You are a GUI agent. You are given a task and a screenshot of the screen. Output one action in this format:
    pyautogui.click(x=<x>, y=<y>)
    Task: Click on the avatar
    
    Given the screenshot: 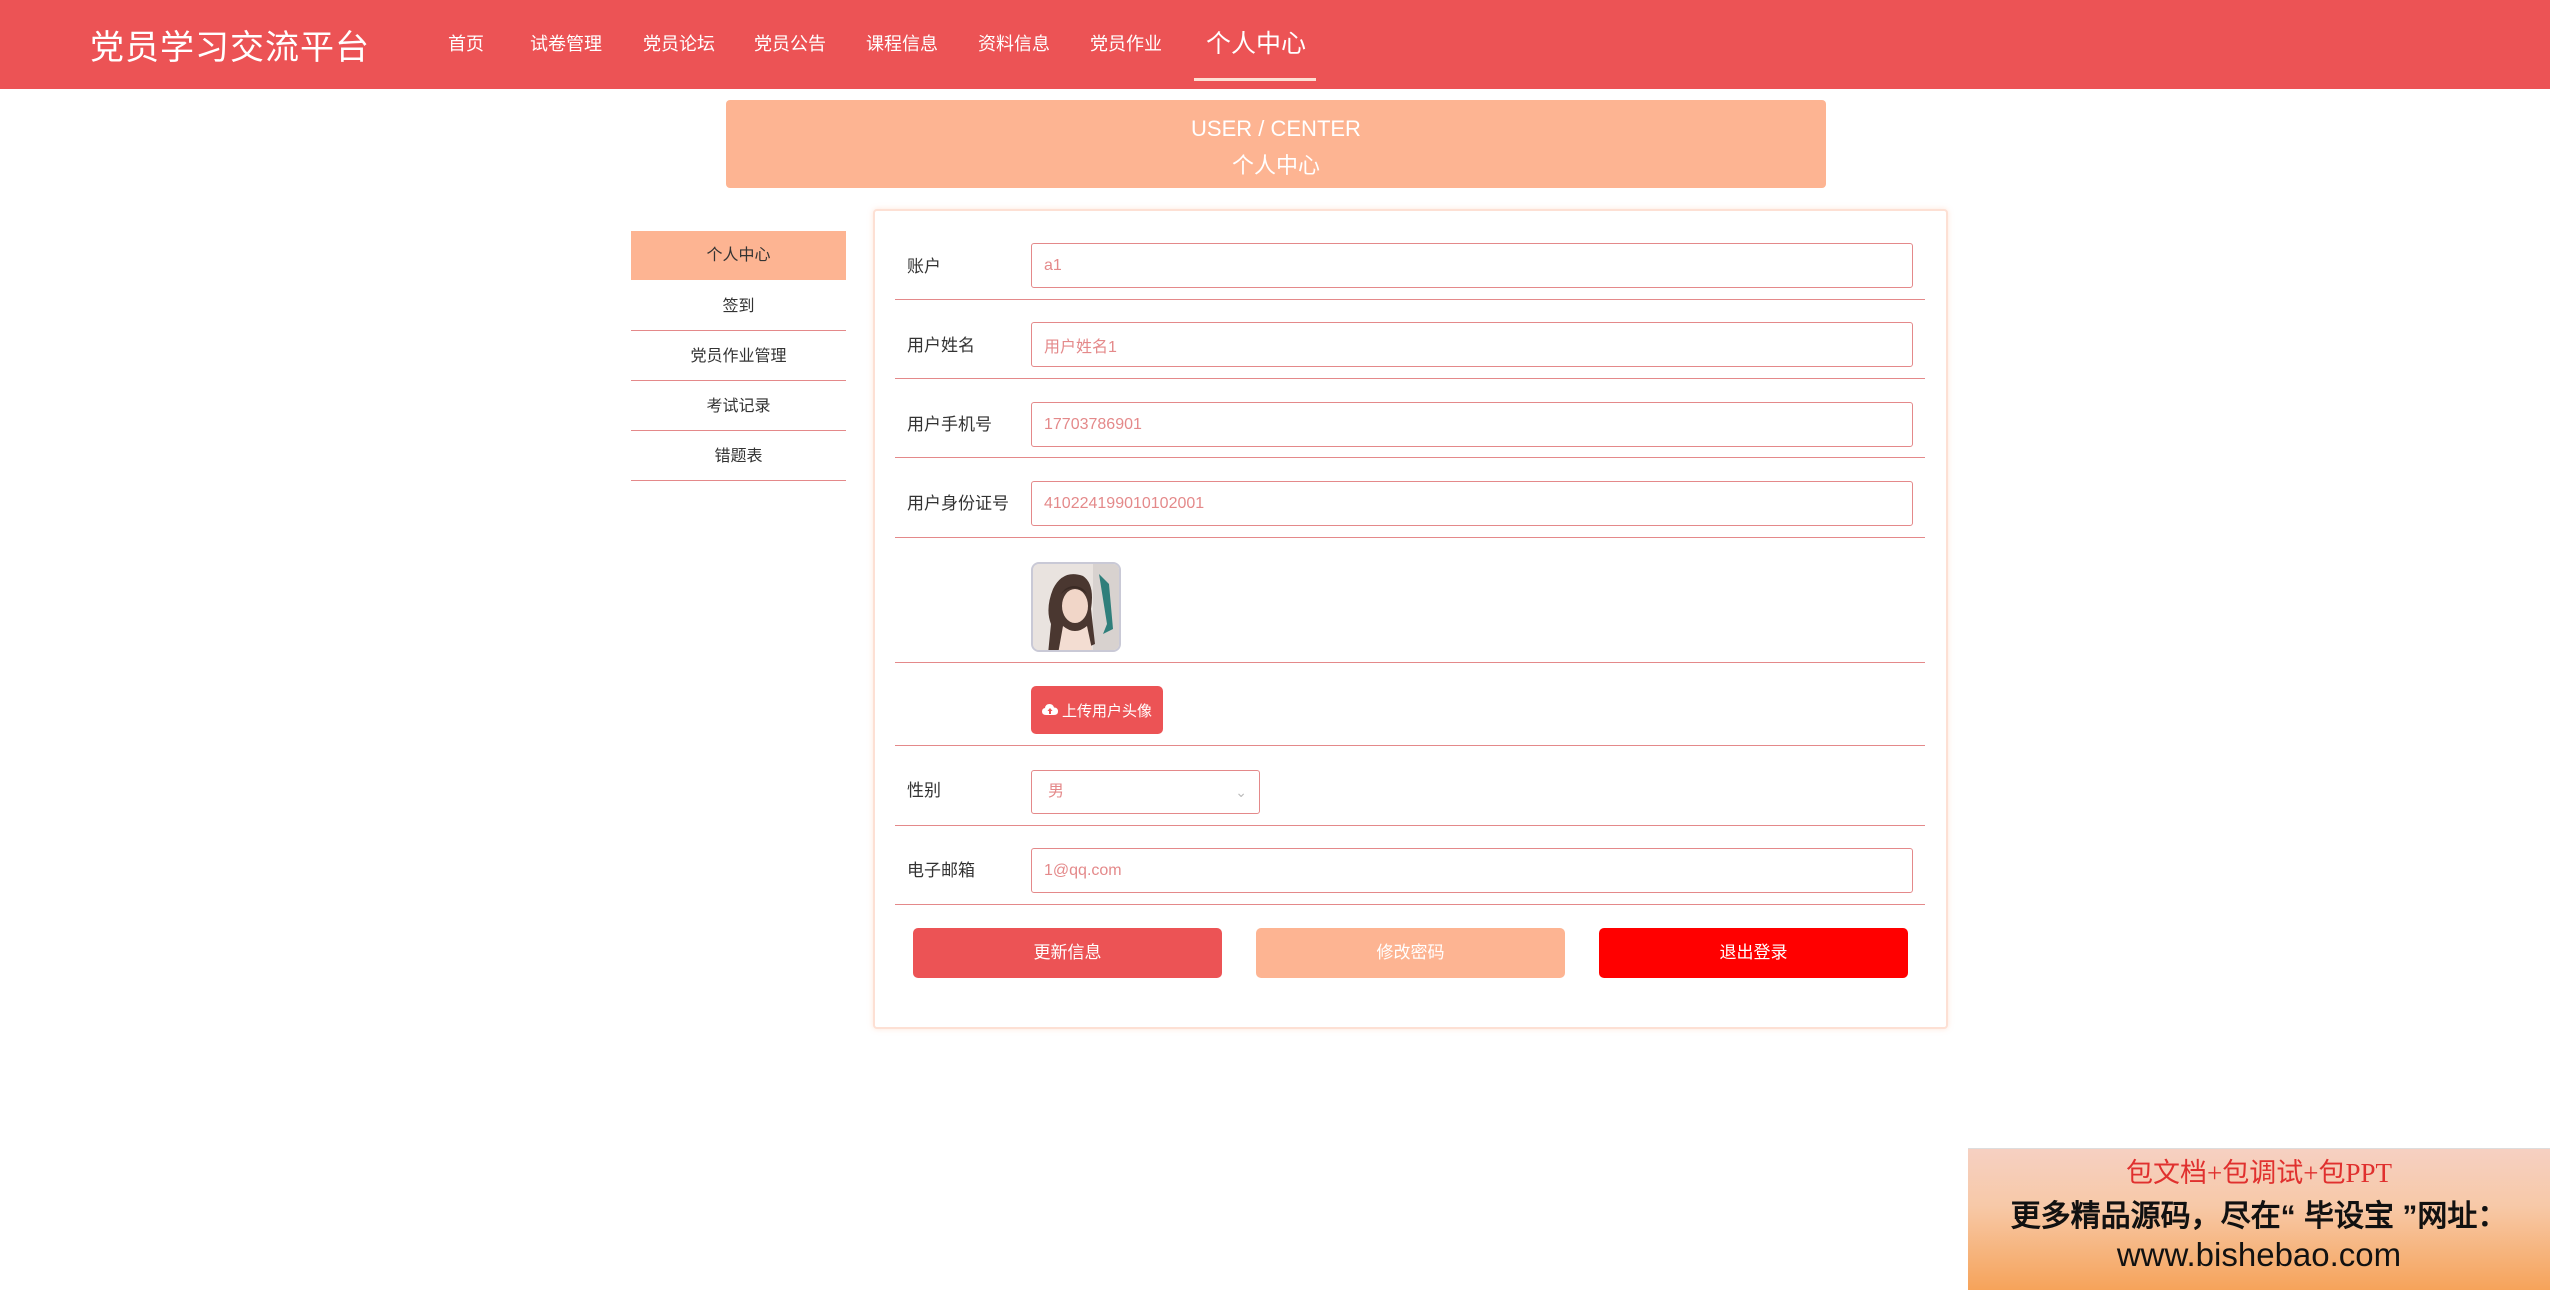 What is the action you would take?
    pyautogui.click(x=1076, y=607)
    